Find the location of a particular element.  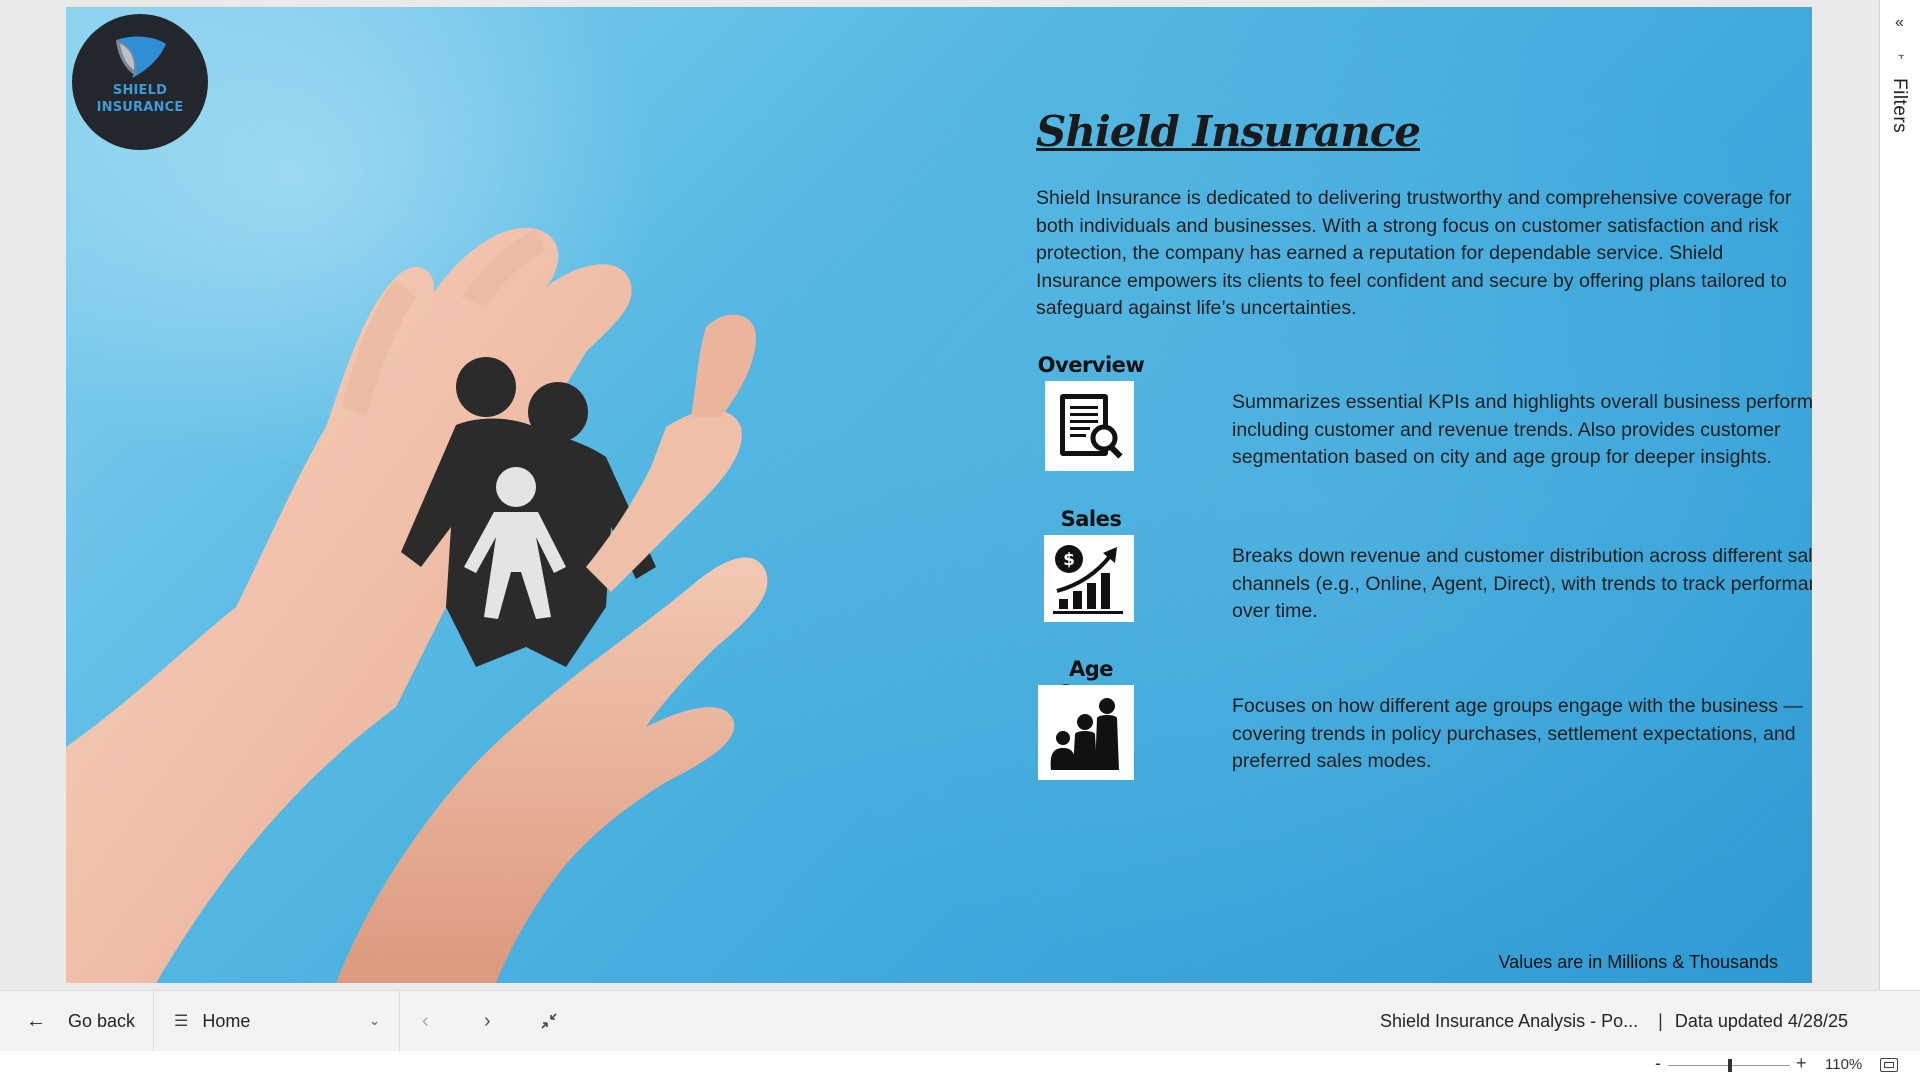

page-selector: ☰ Home ⌄ is located at coordinates (277, 1021).